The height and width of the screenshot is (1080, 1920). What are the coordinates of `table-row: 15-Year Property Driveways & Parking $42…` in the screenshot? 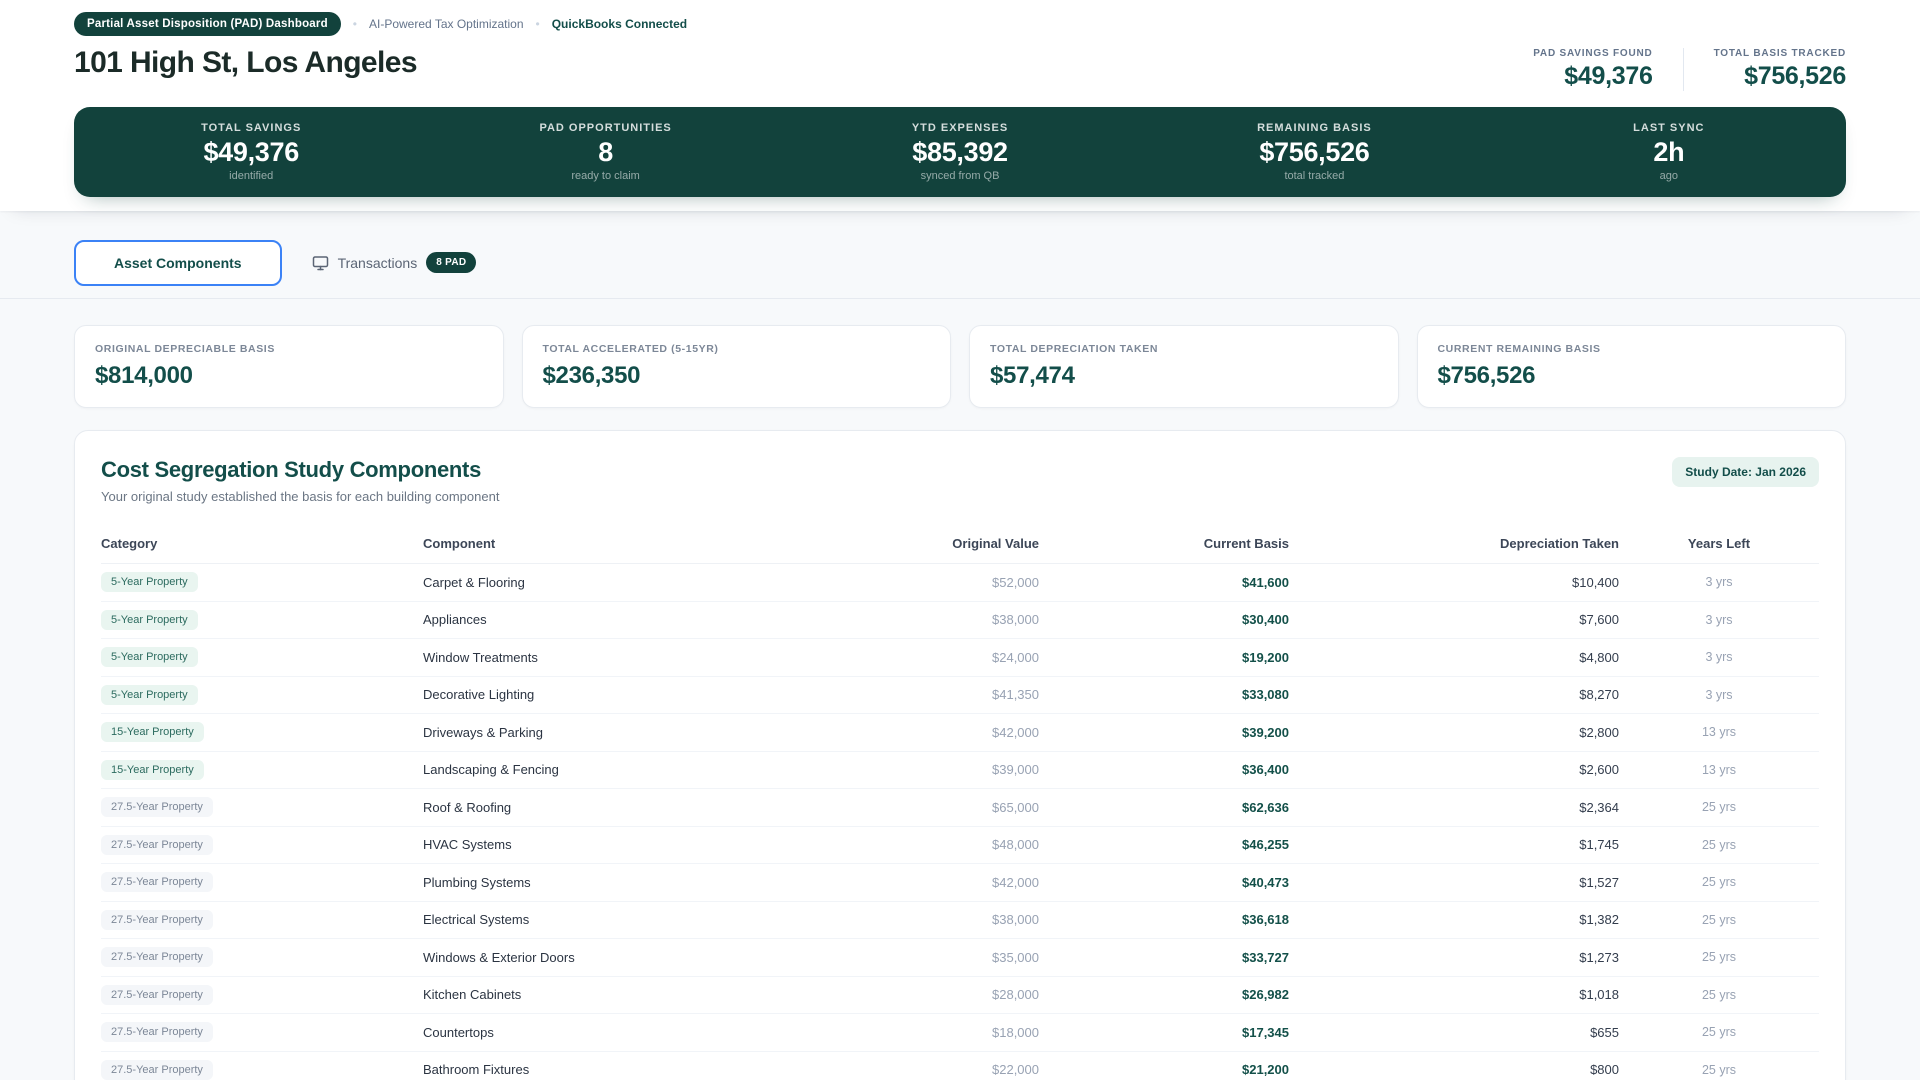 It's located at (960, 733).